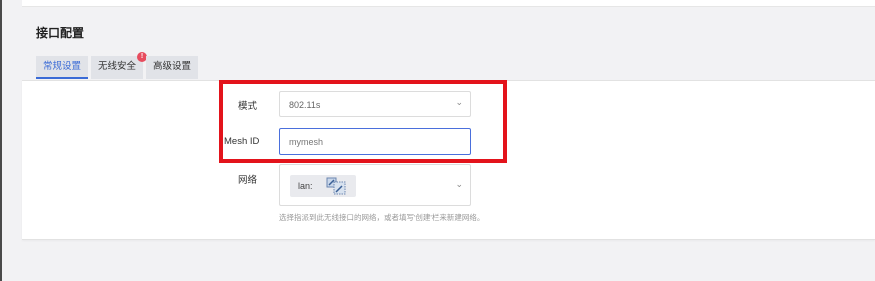  What do you see at coordinates (305, 186) in the screenshot?
I see `network-chip-label: lan:` at bounding box center [305, 186].